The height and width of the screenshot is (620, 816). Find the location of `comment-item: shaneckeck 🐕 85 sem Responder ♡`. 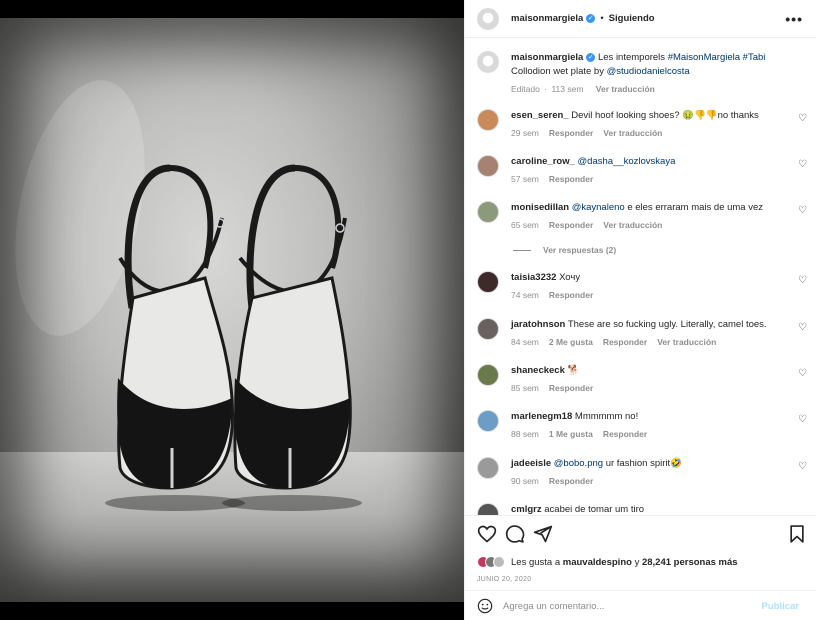

comment-item: shaneckeck 🐕 85 sem Responder ♡ is located at coordinates (642, 378).